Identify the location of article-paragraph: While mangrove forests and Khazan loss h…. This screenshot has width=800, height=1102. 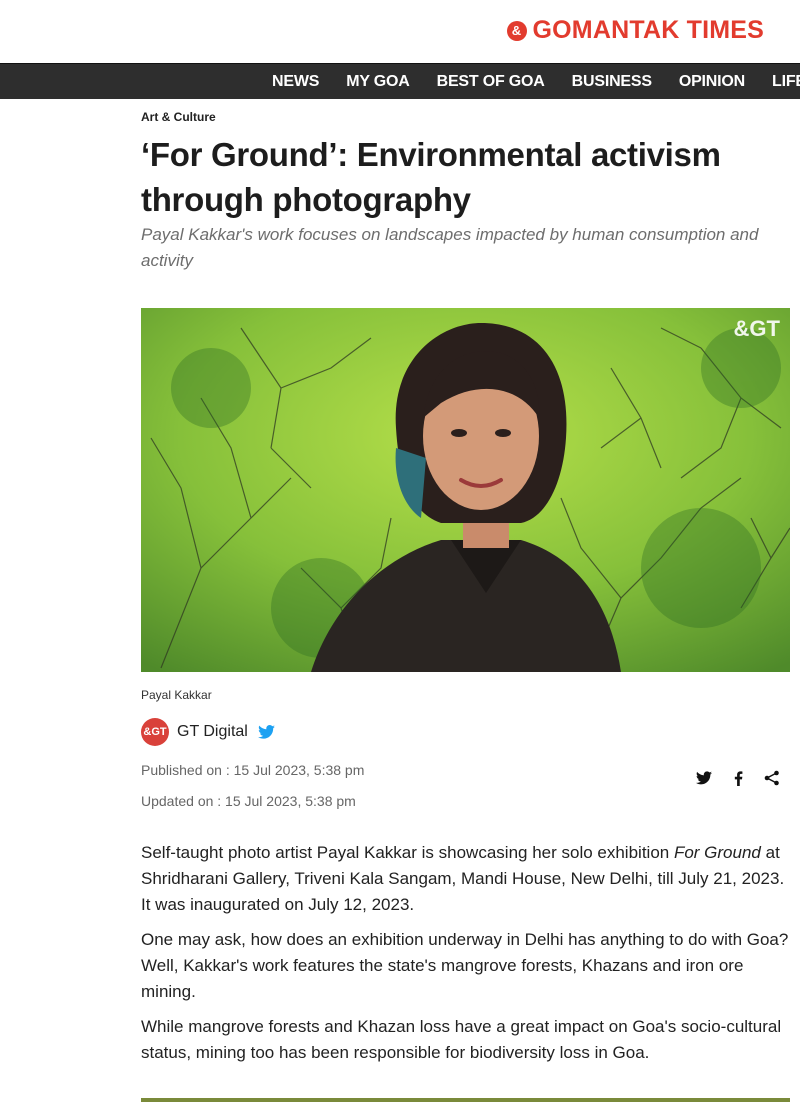
(461, 1039).